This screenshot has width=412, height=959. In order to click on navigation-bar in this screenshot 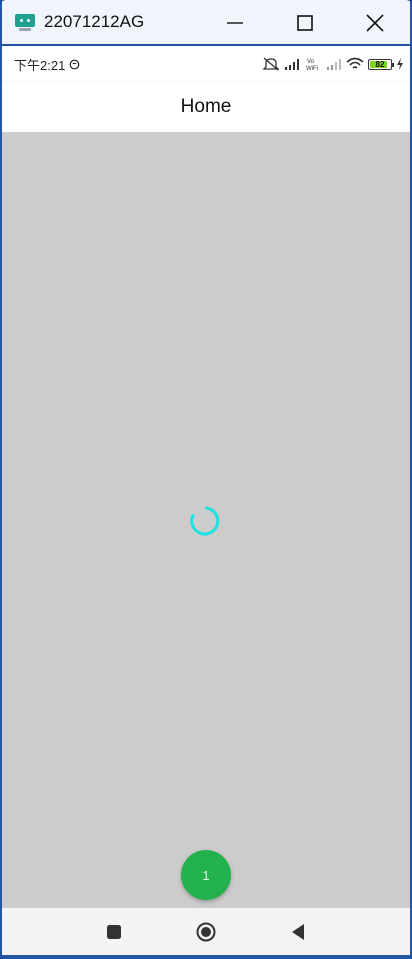, I will do `click(206, 931)`.